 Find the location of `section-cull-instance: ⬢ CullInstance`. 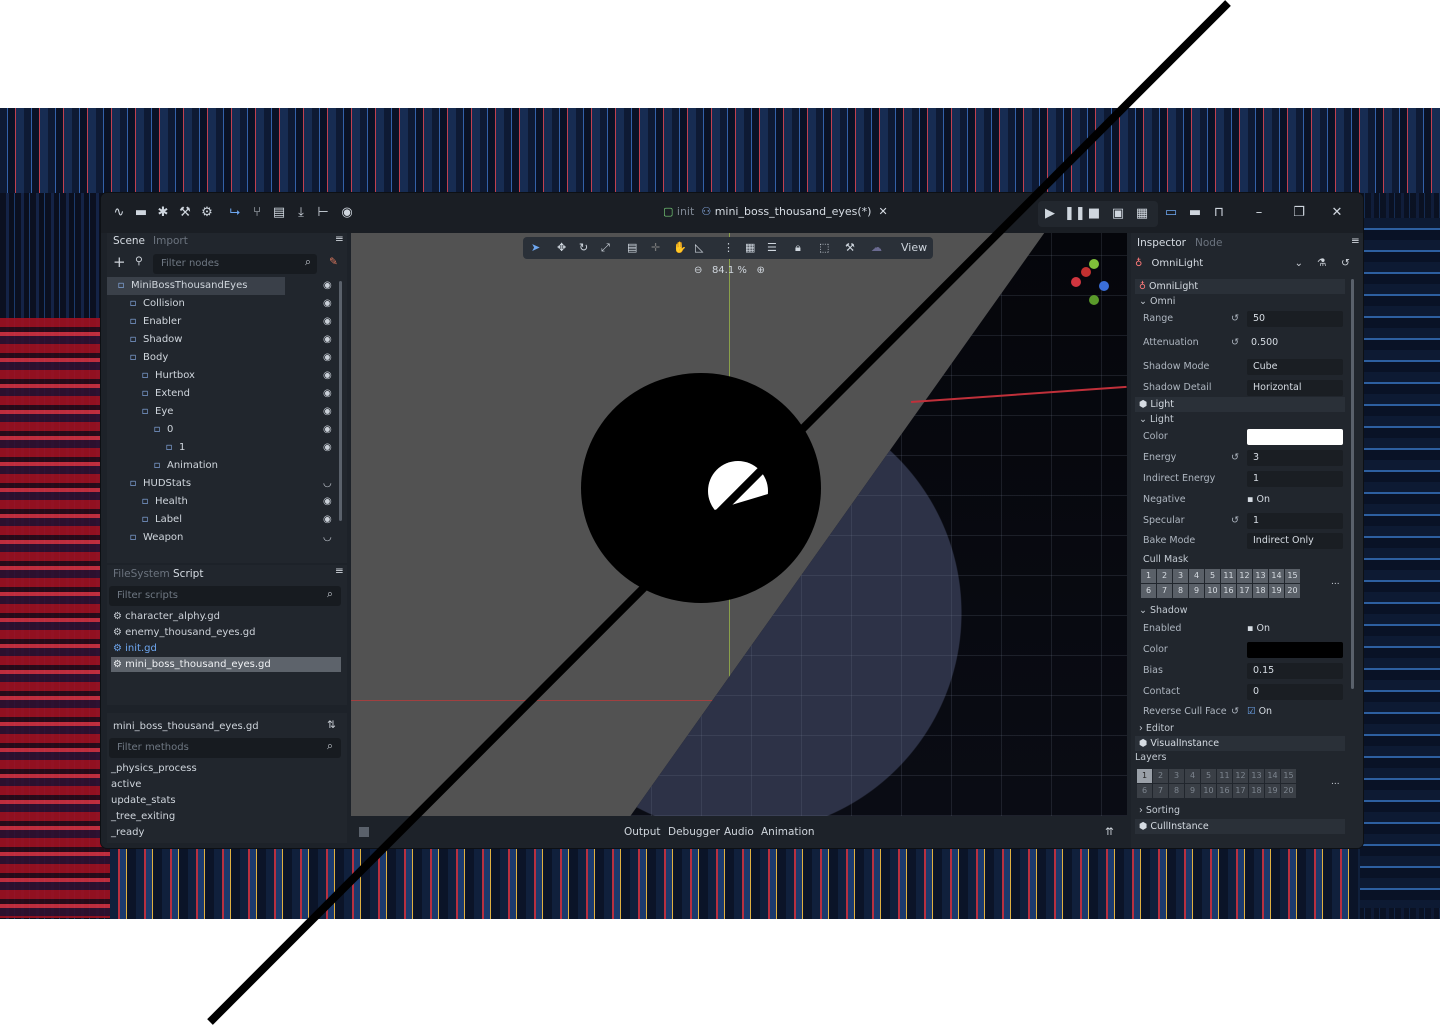

section-cull-instance: ⬢ CullInstance is located at coordinates (1240, 826).